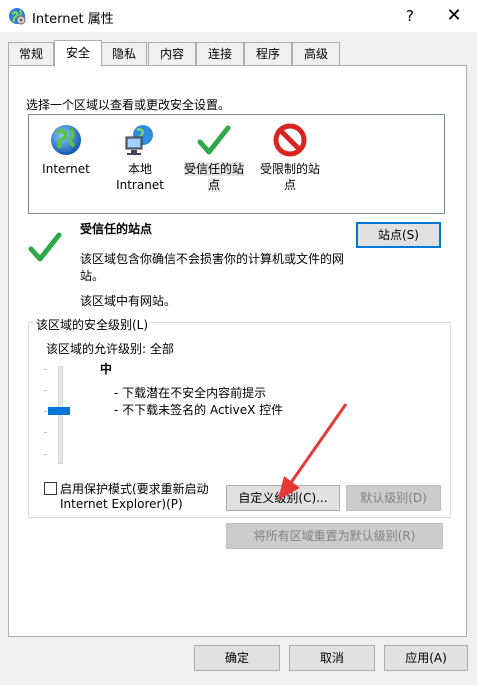 This screenshot has height=685, width=477. What do you see at coordinates (289, 169) in the screenshot?
I see `zone-restricted-sites-label-1: 受限制的站` at bounding box center [289, 169].